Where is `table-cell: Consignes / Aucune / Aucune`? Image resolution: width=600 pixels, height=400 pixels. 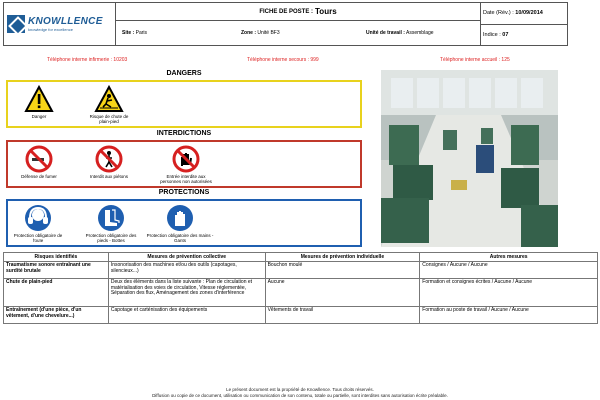
table-cell: Consignes / Aucune / Aucune is located at coordinates (508, 270).